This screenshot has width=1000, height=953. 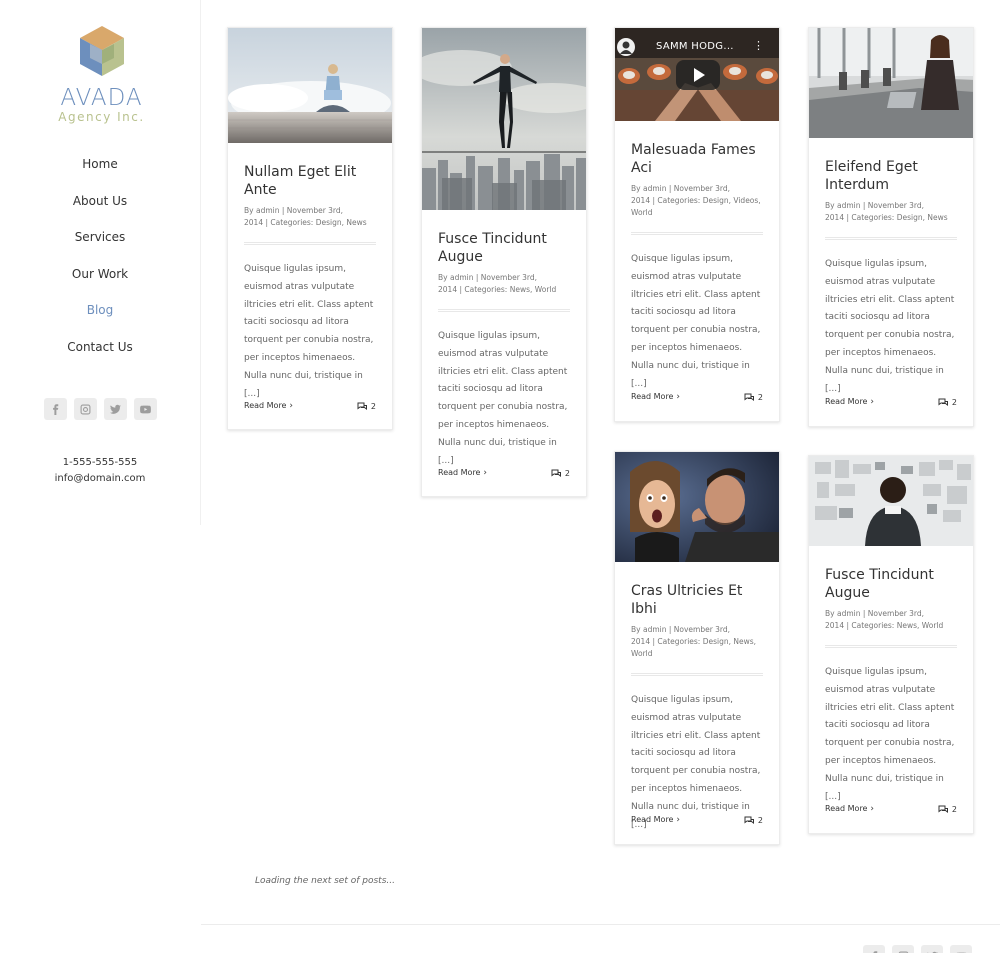 What do you see at coordinates (697, 159) in the screenshot?
I see `post-title: Malesuada Fames Aci` at bounding box center [697, 159].